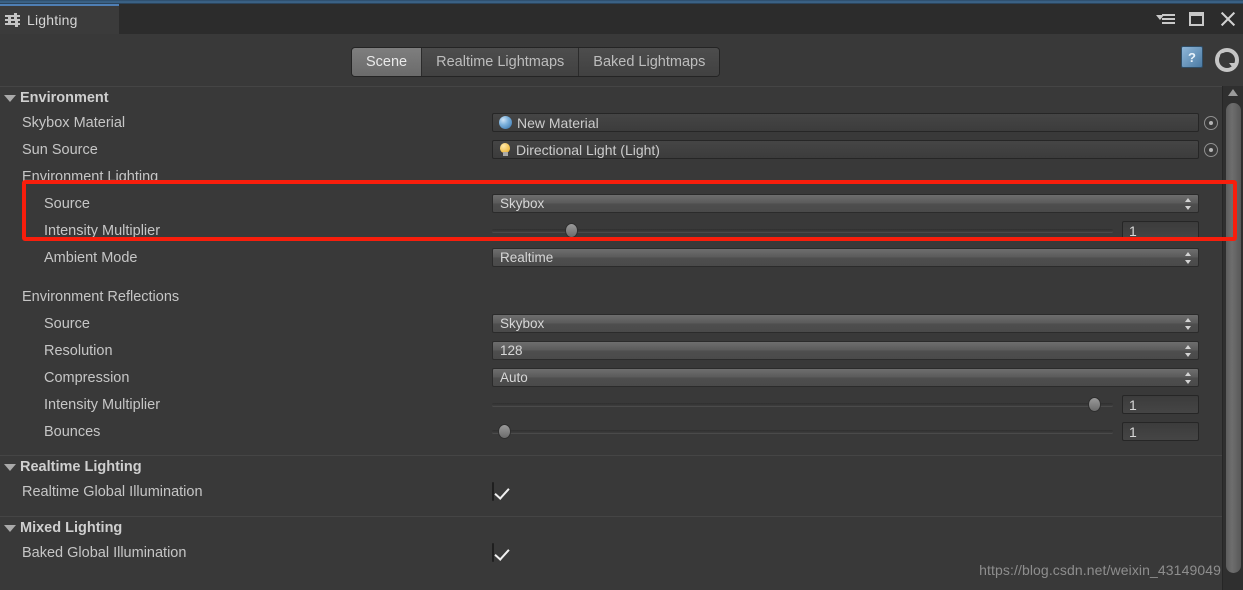 This screenshot has height=590, width=1243. I want to click on sun-source-label: Sun Source, so click(60, 149).